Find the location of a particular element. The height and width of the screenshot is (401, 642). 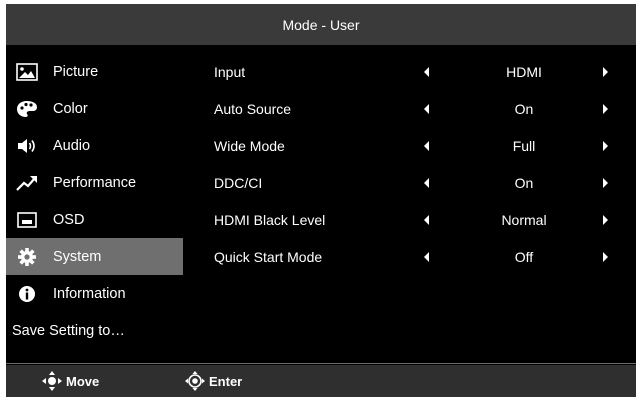

sidebar-item-performance: Performance is located at coordinates (94, 182).